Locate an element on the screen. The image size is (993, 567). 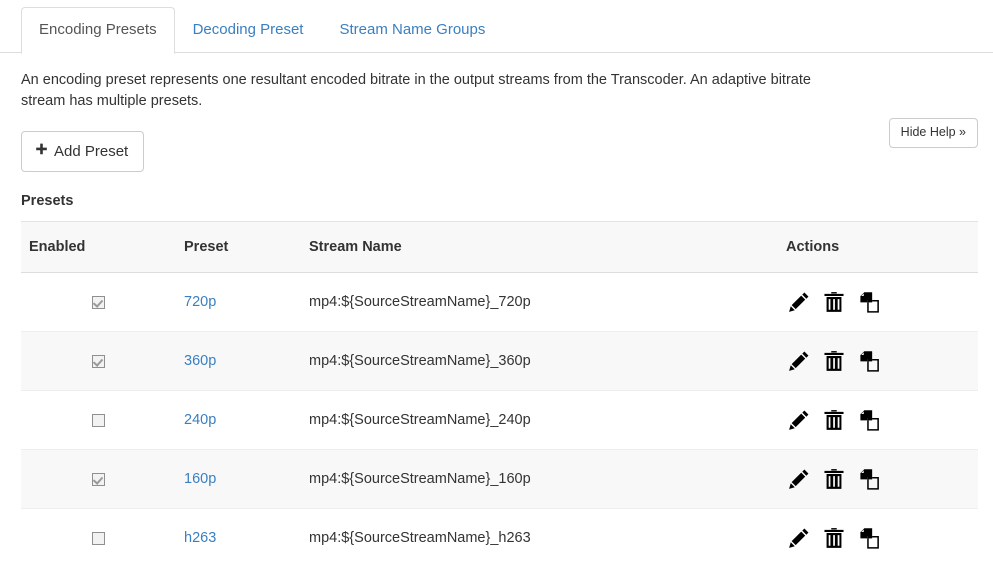
cell-stream-name: mp4:${SourceStreamName}_720p is located at coordinates (539, 302).